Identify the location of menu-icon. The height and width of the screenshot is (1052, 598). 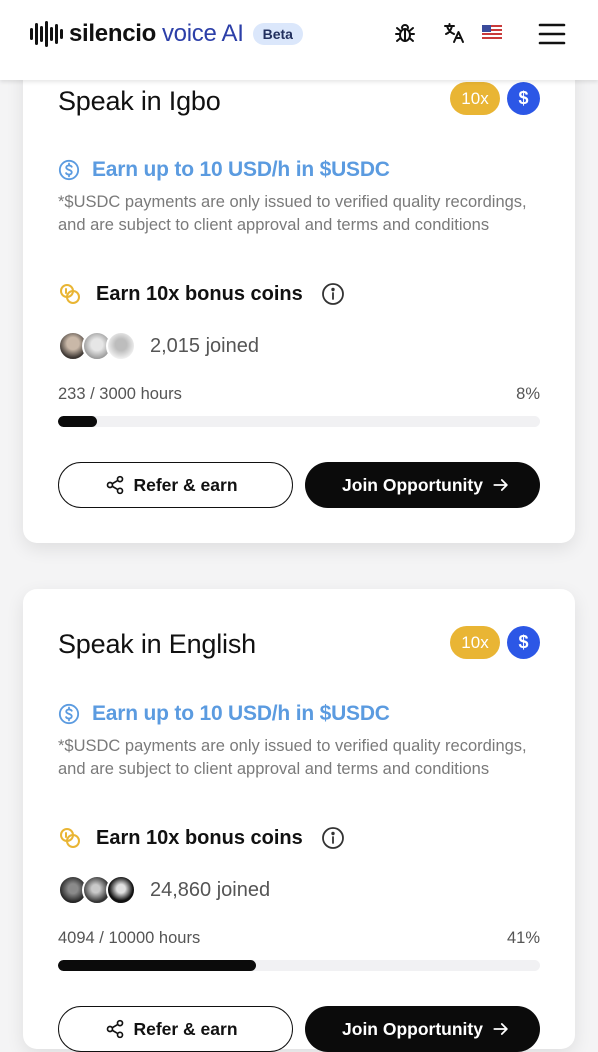
(552, 34).